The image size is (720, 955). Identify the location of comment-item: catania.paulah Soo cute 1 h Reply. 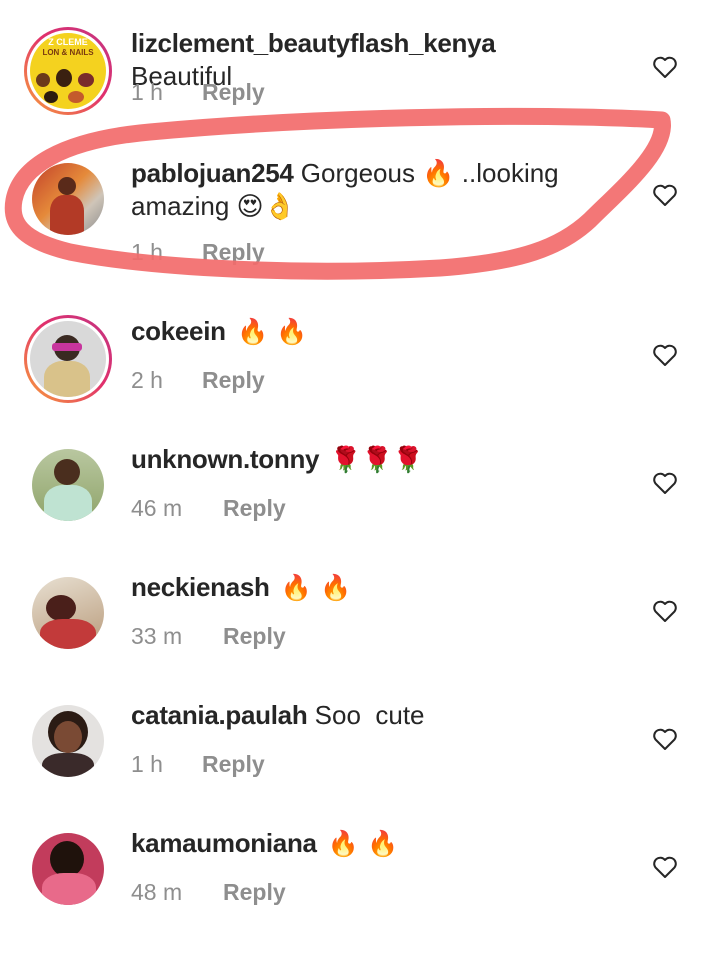
(360, 763).